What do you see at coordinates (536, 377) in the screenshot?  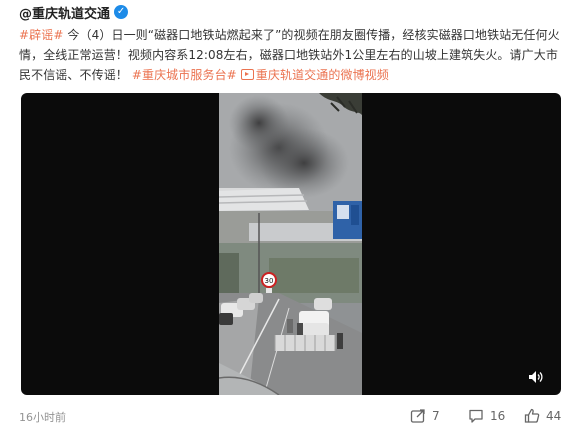 I see `volume-icon` at bounding box center [536, 377].